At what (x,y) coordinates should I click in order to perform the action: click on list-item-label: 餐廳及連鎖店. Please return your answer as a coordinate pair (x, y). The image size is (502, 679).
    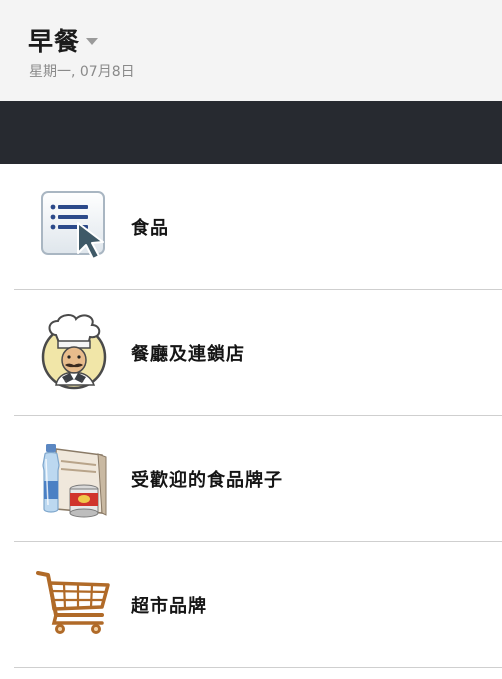
    Looking at the image, I should click on (188, 354).